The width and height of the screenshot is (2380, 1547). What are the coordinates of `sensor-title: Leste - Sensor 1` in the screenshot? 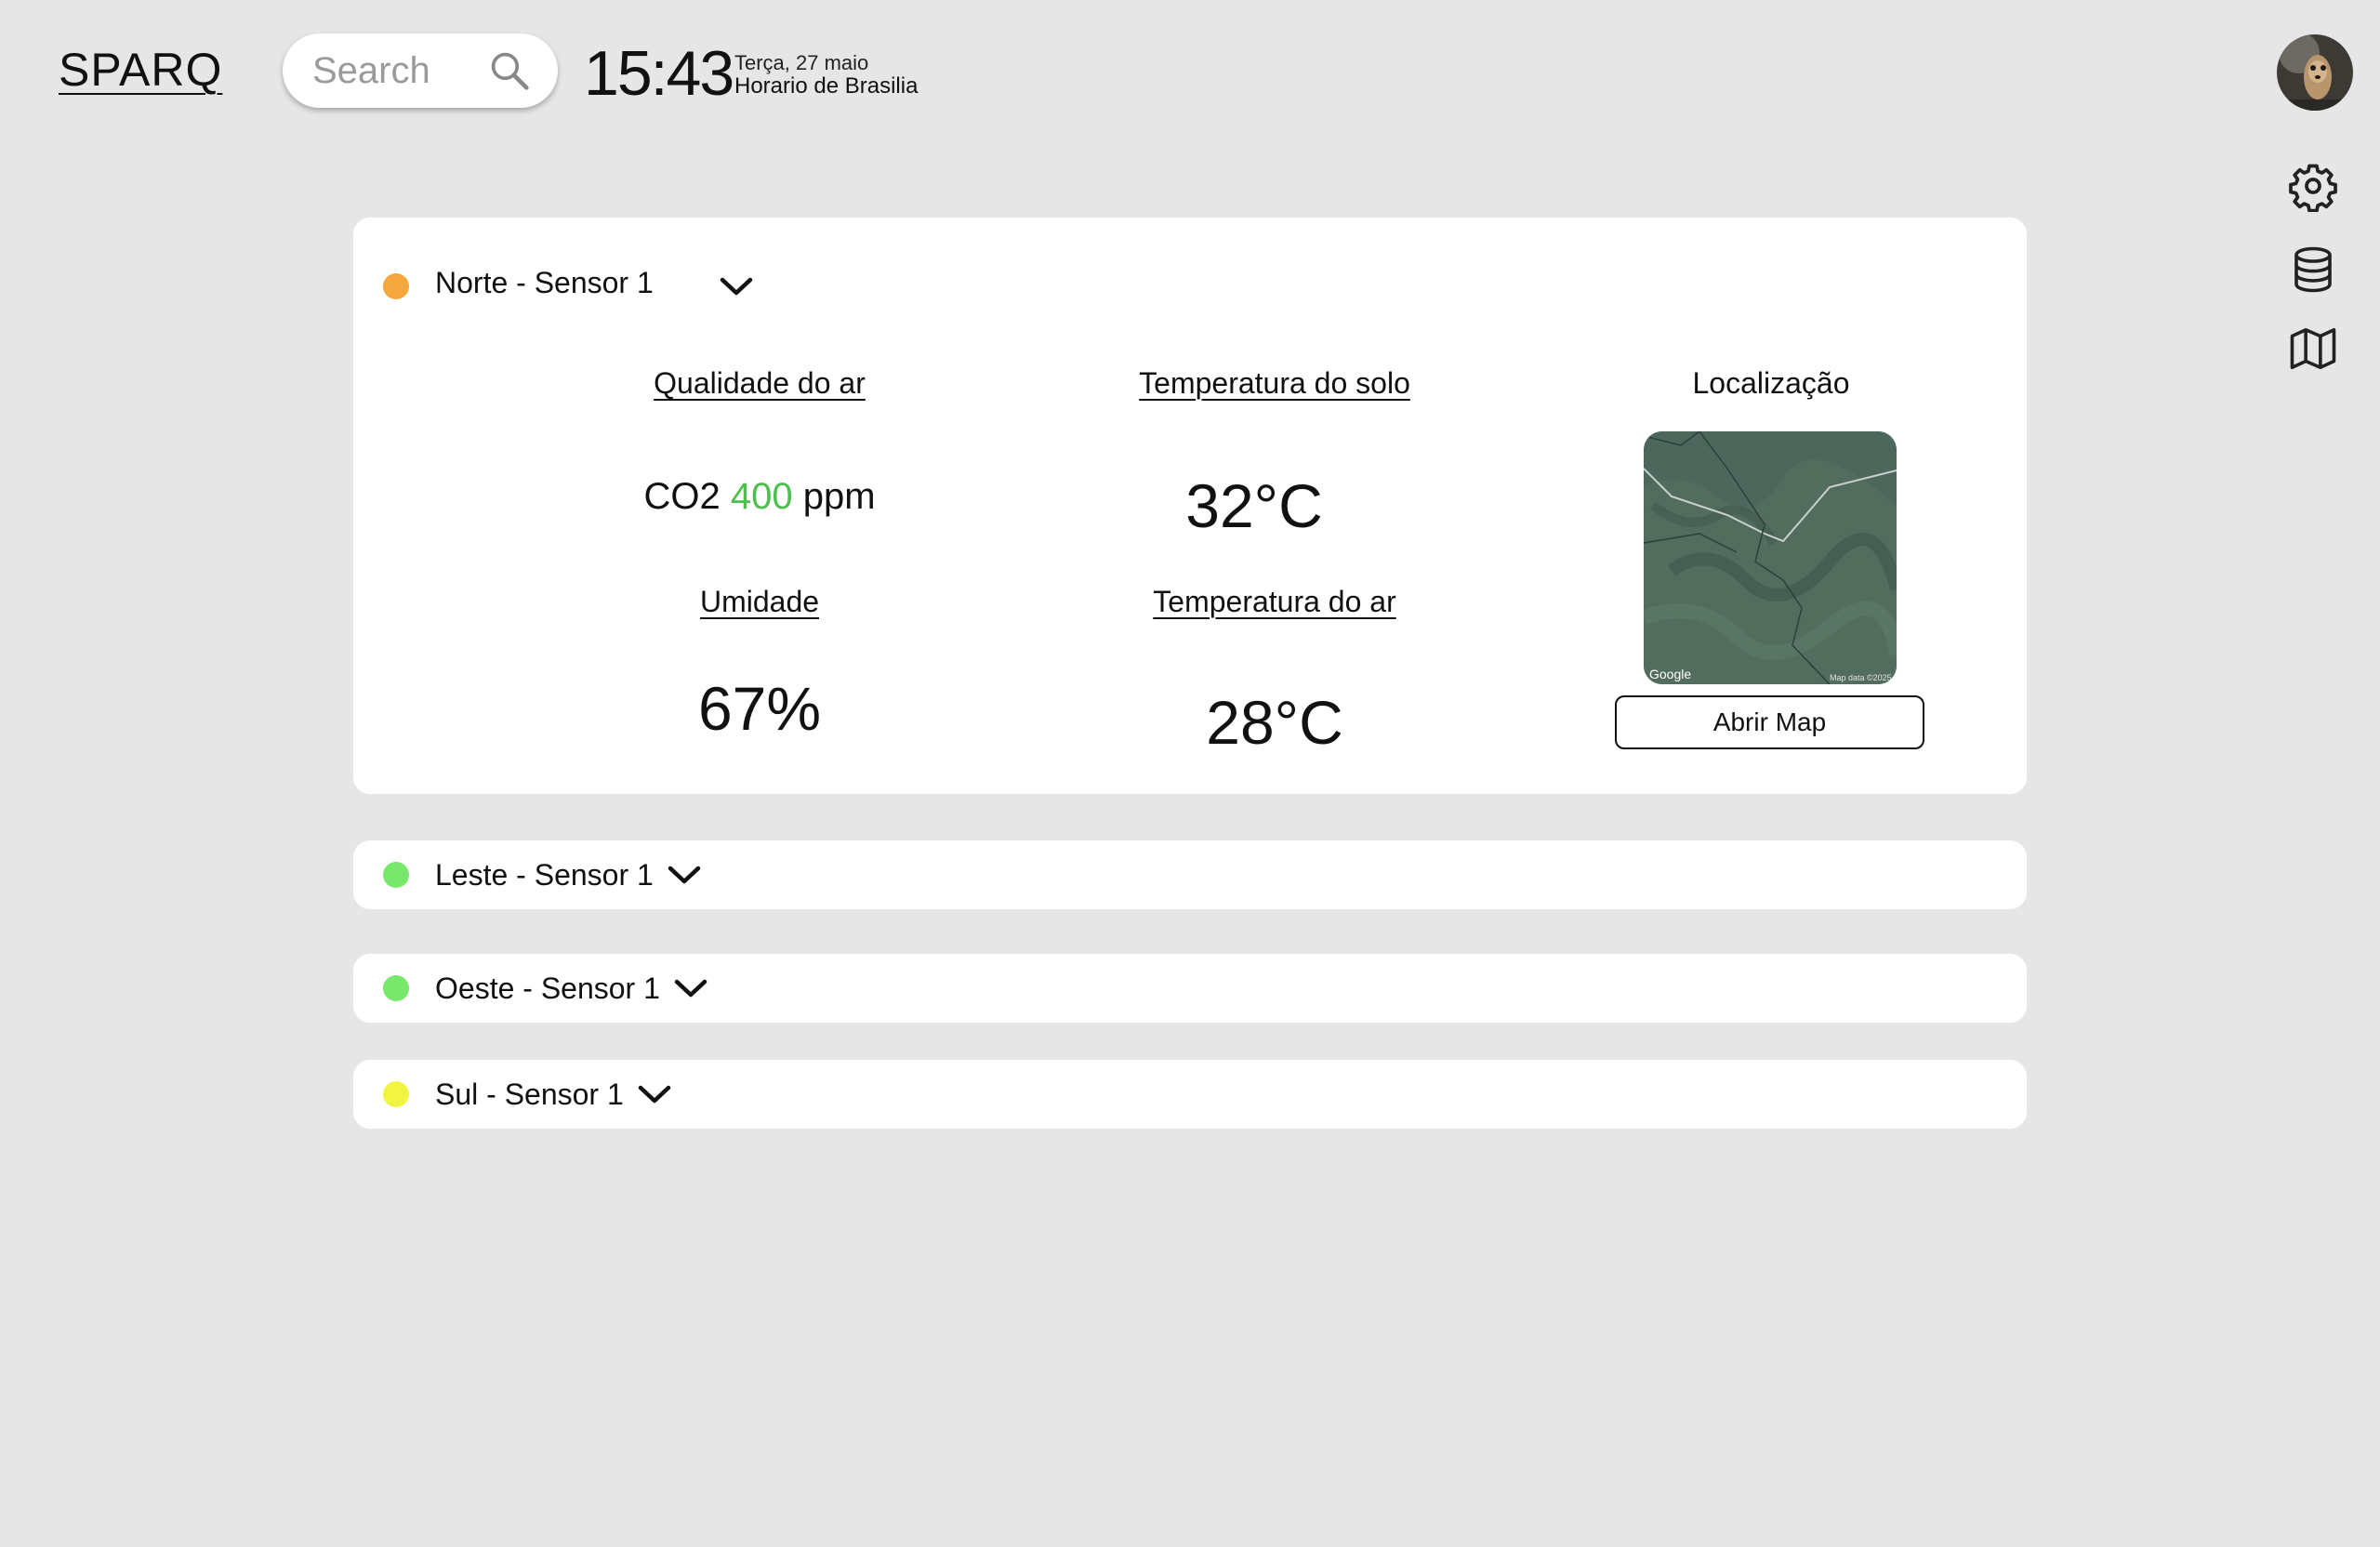 It's located at (544, 874).